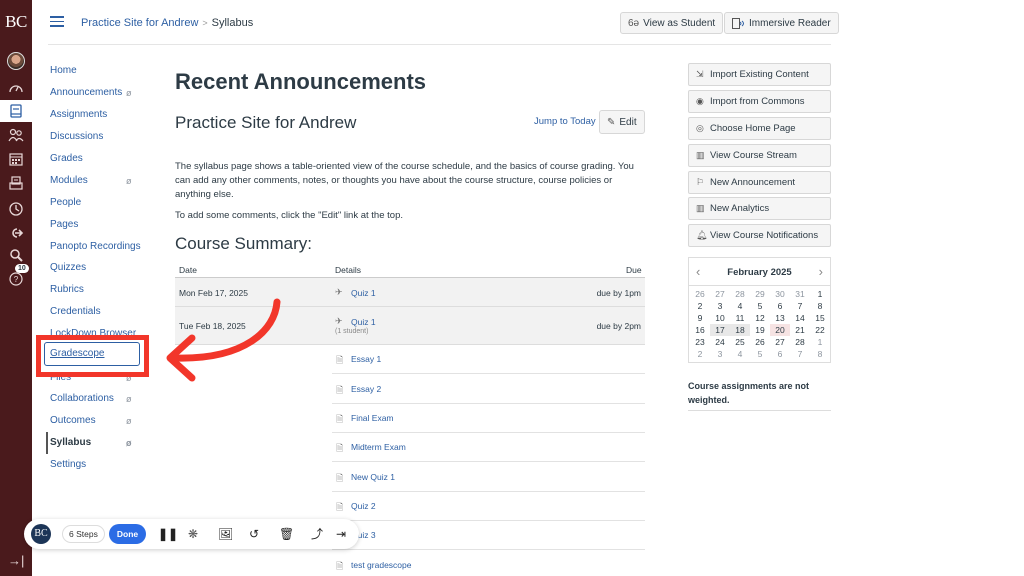 This screenshot has height=576, width=1024. What do you see at coordinates (286, 534) in the screenshot?
I see `delete-icon: 🗑︎` at bounding box center [286, 534].